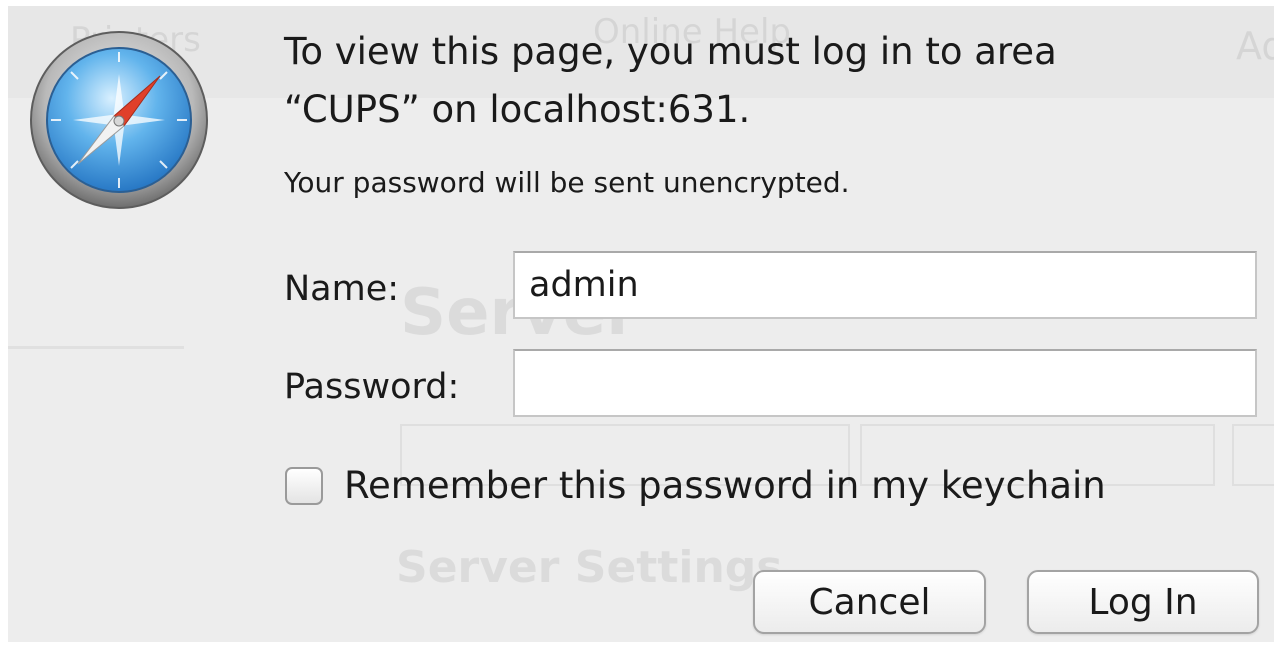 Image resolution: width=1279 pixels, height=647 pixels. What do you see at coordinates (96, 347) in the screenshot?
I see `background-divider` at bounding box center [96, 347].